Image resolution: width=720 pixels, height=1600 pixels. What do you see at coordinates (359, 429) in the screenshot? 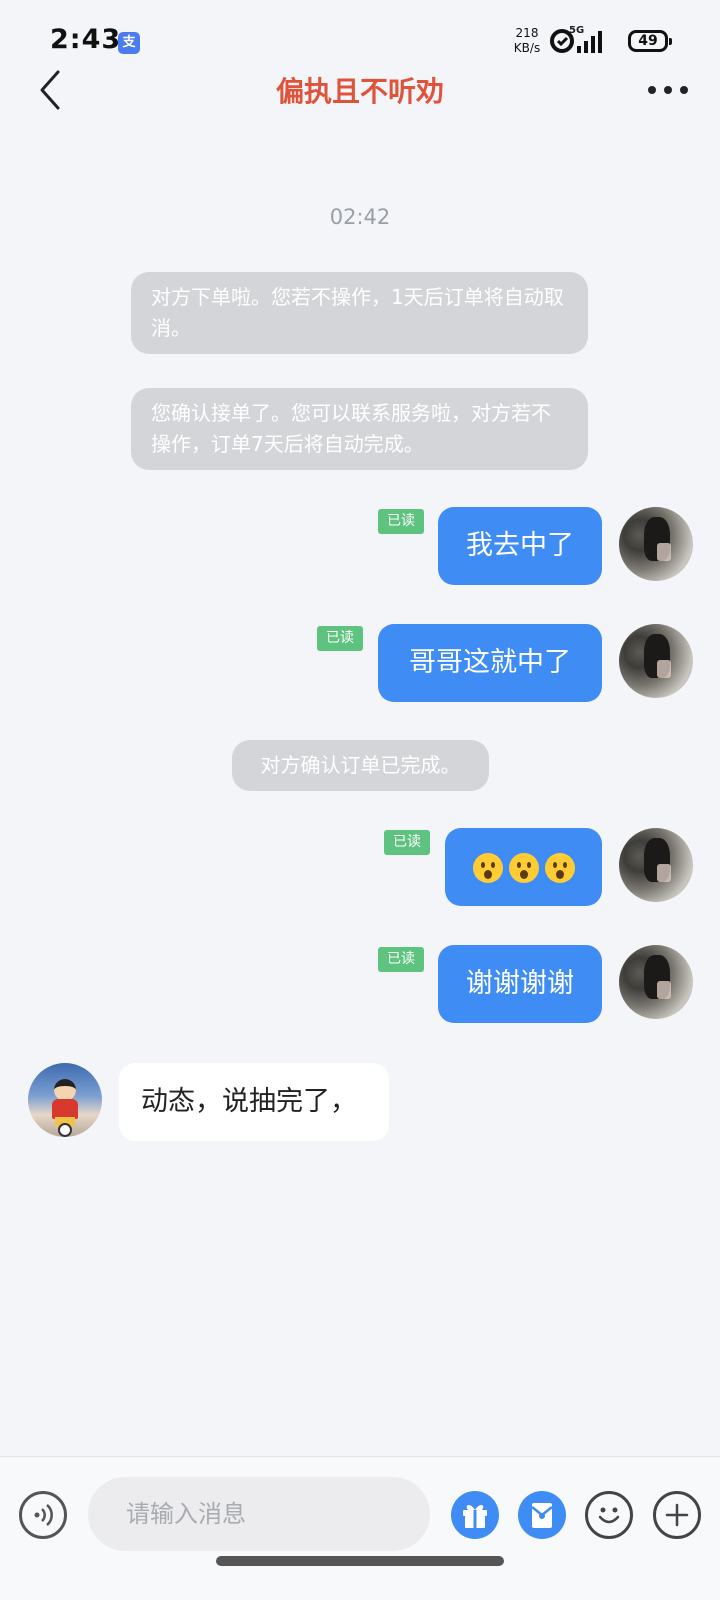
I see `system-message: 您确认接单了。您可以联系服务啦，对方若不操作，订单7天后将自动完成。` at bounding box center [359, 429].